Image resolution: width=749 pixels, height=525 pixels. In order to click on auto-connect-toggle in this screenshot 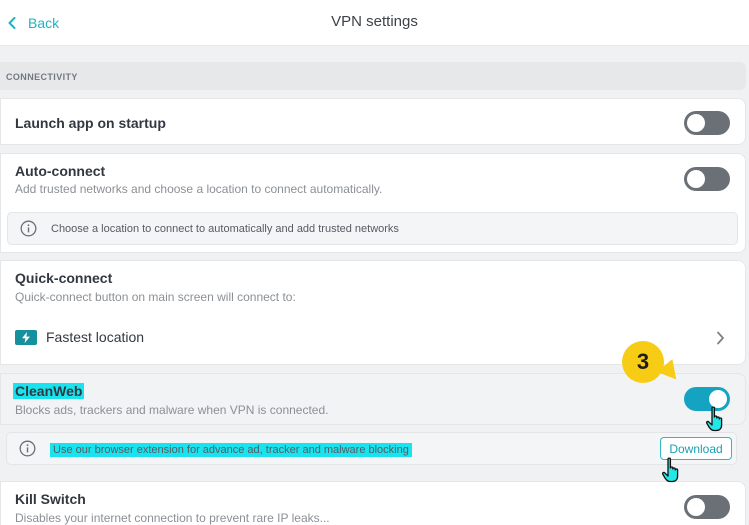, I will do `click(707, 179)`.